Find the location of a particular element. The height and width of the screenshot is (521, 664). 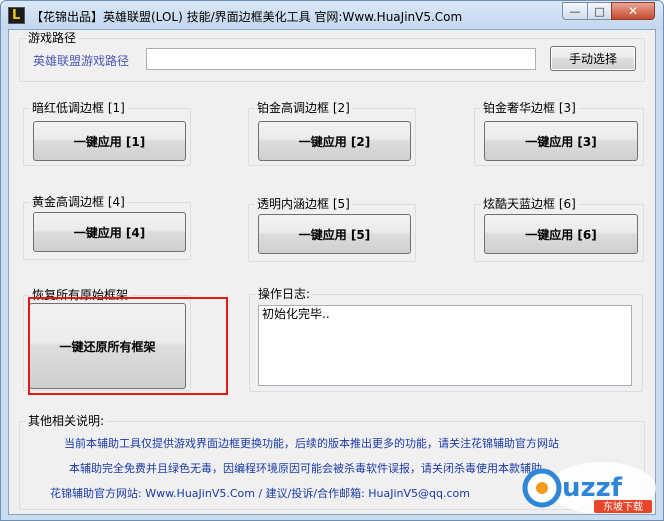

notes-group-label: 其他相关说明: is located at coordinates (66, 421).